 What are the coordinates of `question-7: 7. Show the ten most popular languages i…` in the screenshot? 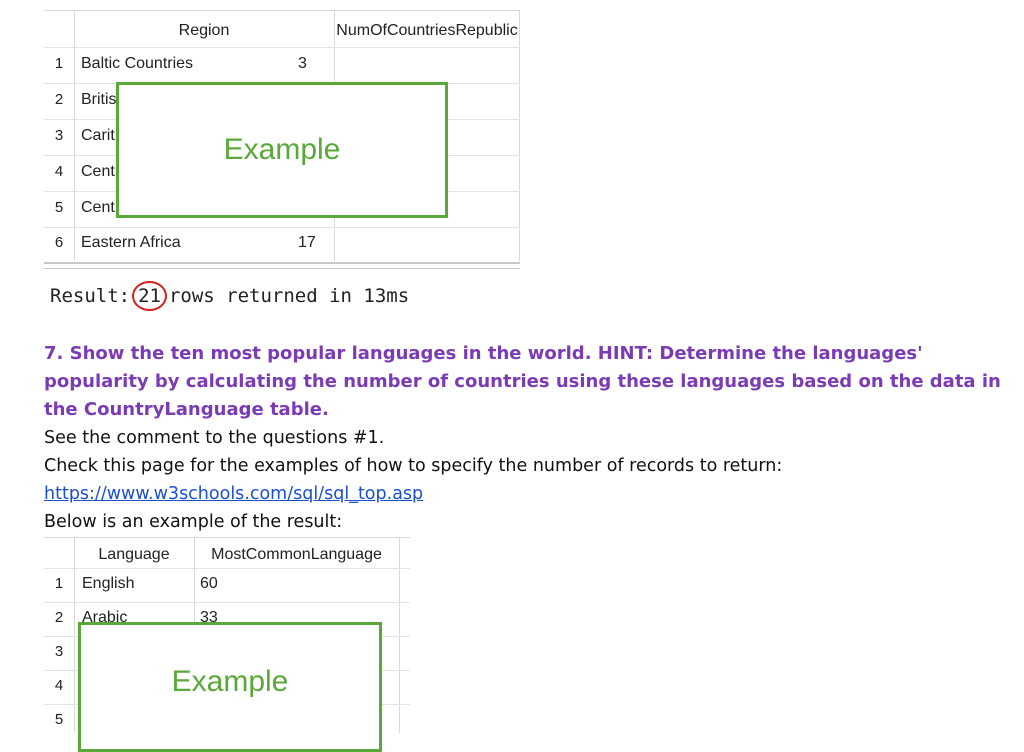 It's located at (522, 381).